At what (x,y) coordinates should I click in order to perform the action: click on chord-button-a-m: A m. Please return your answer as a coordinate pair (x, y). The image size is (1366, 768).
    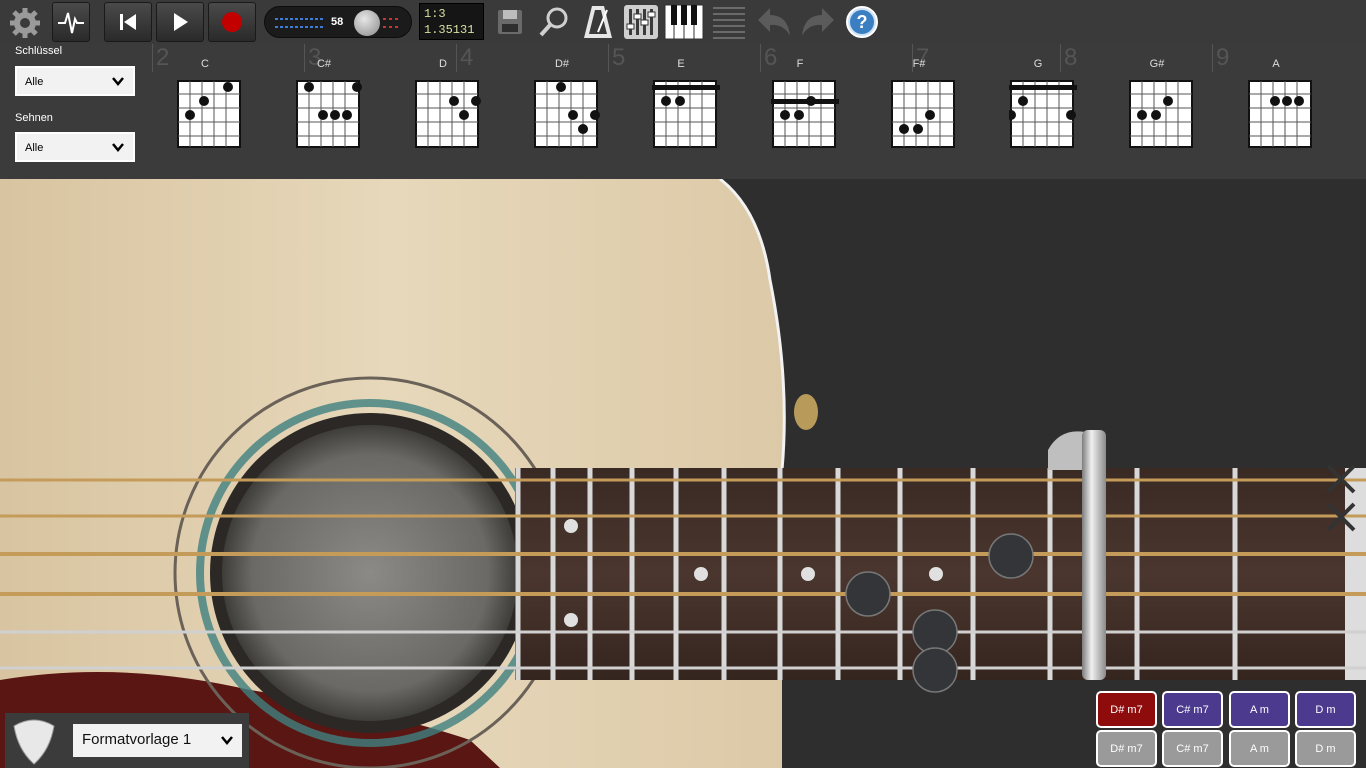
    Looking at the image, I should click on (1259, 709).